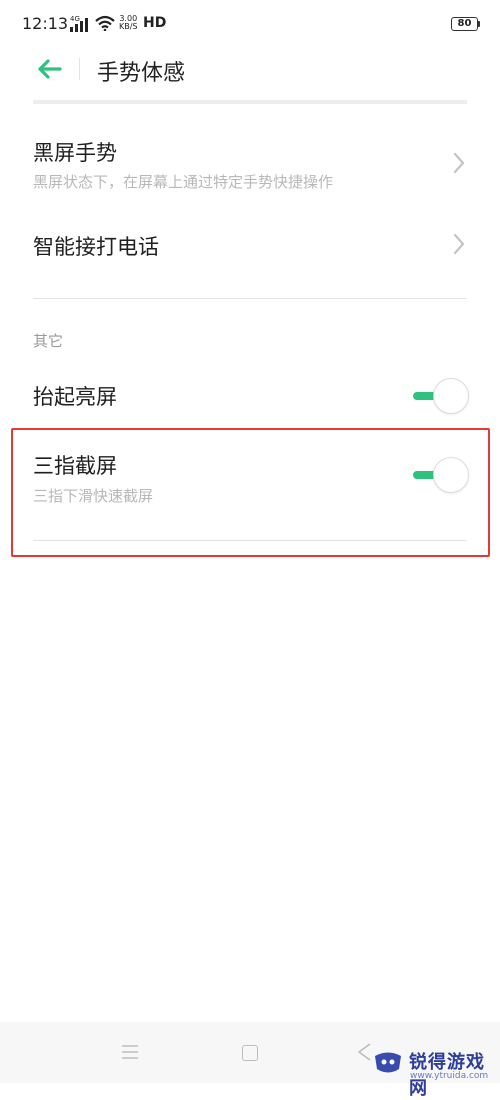  What do you see at coordinates (105, 23) in the screenshot?
I see `wifi-icon` at bounding box center [105, 23].